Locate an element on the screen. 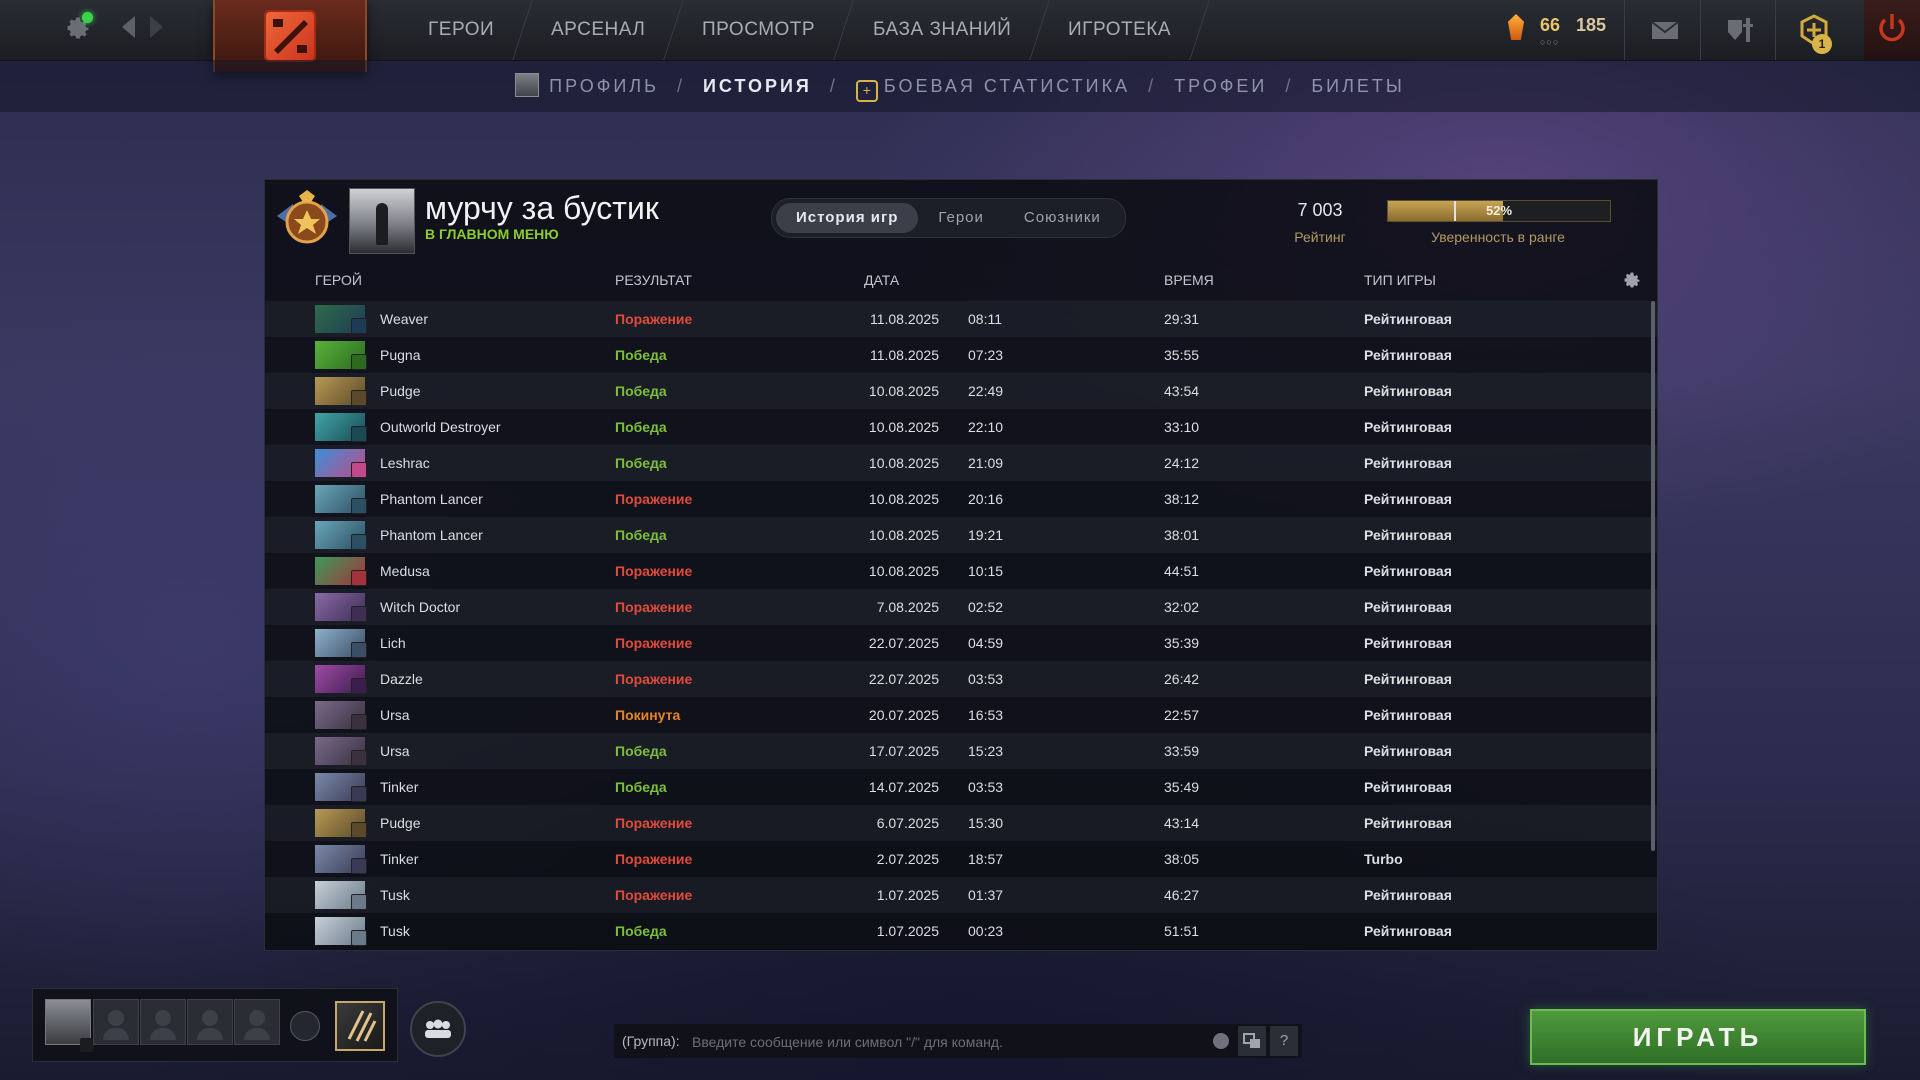  rank-medal-icon is located at coordinates (307, 217).